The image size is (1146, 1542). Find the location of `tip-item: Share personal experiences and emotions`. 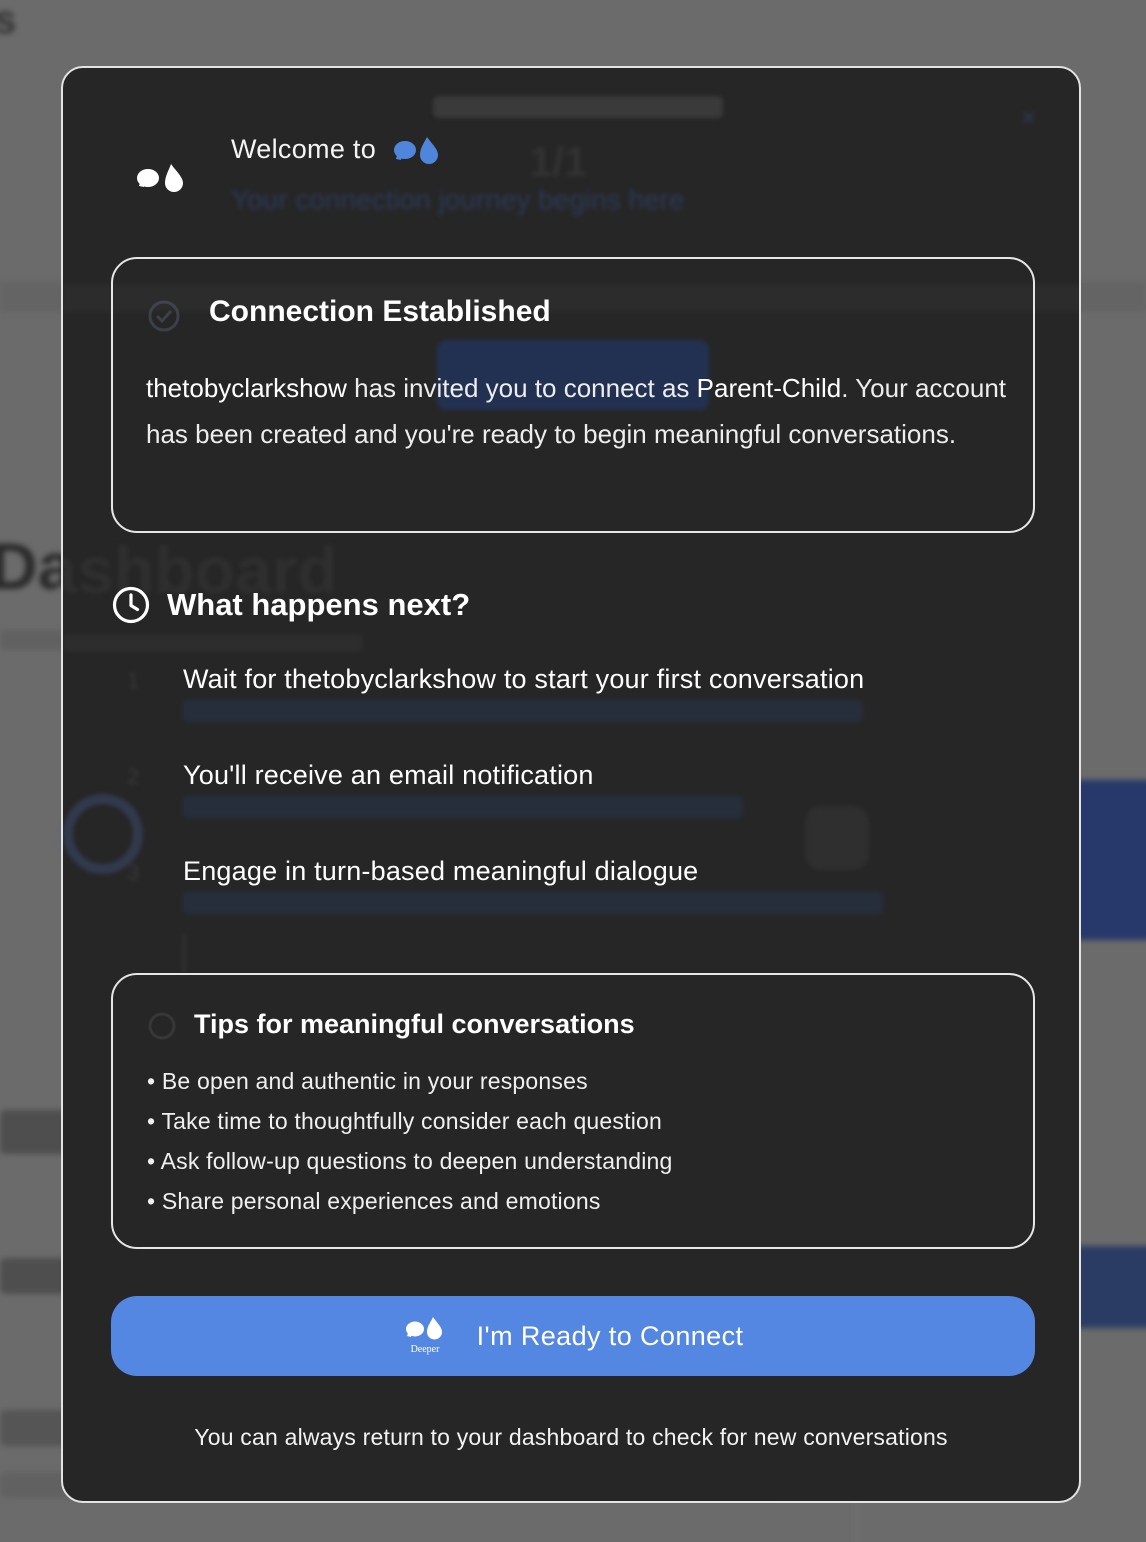

tip-item: Share personal experiences and emotions is located at coordinates (410, 1201).